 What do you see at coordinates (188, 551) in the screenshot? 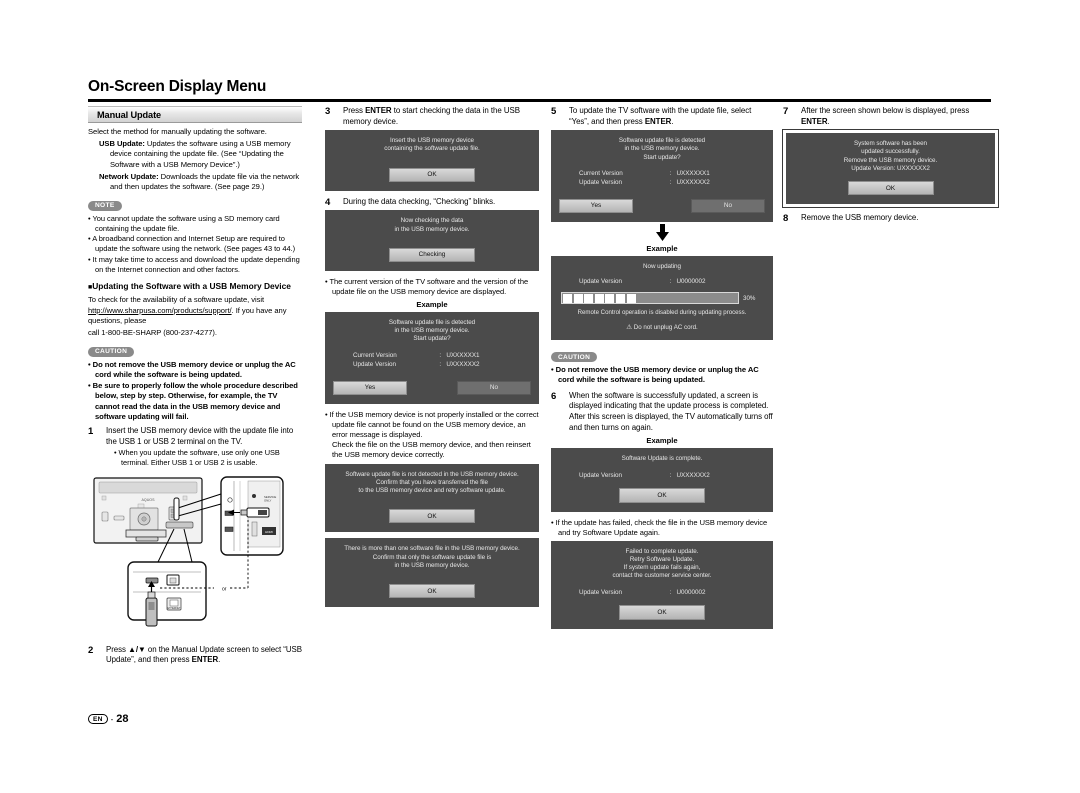
I see `tv-usb-diagram-svg: AQUOS SERVICE ONLY HDMI ETHERNET or` at bounding box center [188, 551].